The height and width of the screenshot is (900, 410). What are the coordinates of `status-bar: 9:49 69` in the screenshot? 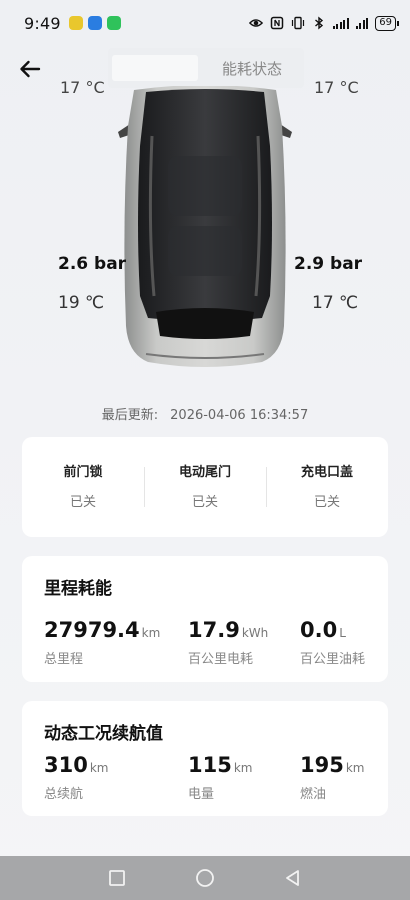 It's located at (205, 23).